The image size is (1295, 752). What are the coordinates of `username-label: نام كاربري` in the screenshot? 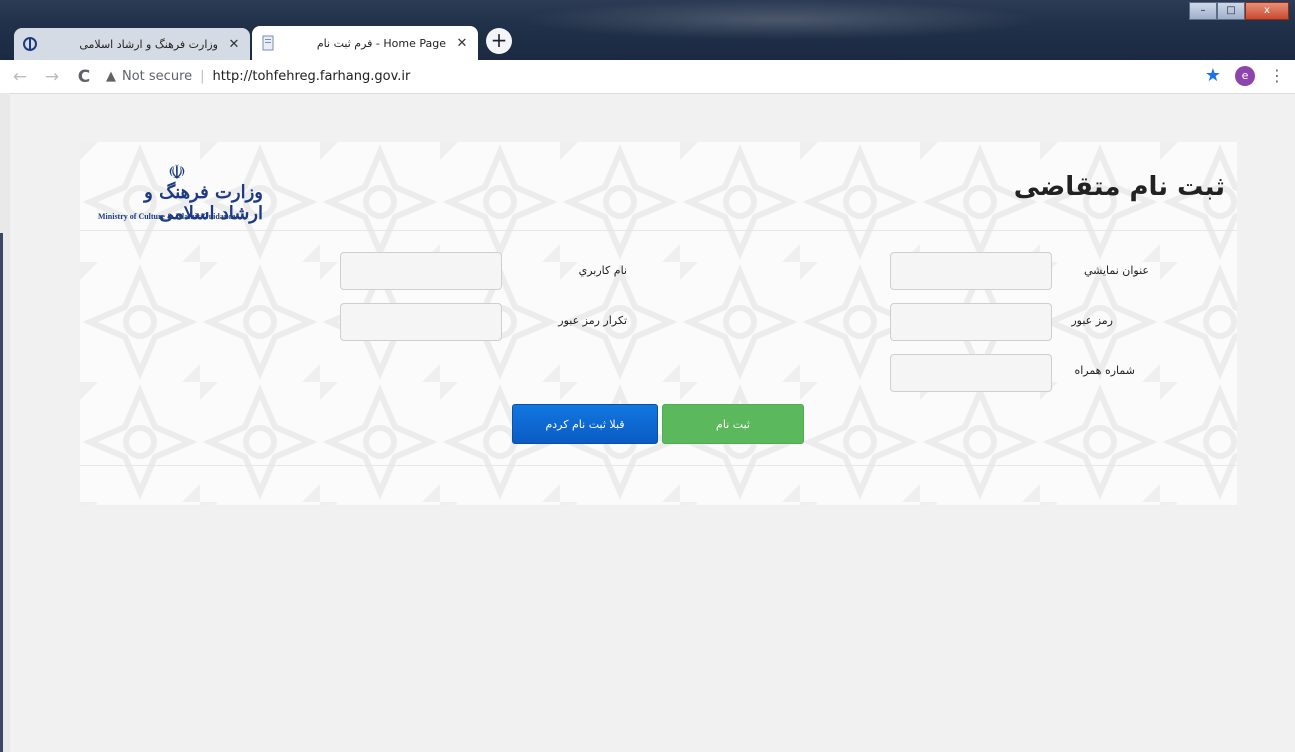 It's located at (602, 270).